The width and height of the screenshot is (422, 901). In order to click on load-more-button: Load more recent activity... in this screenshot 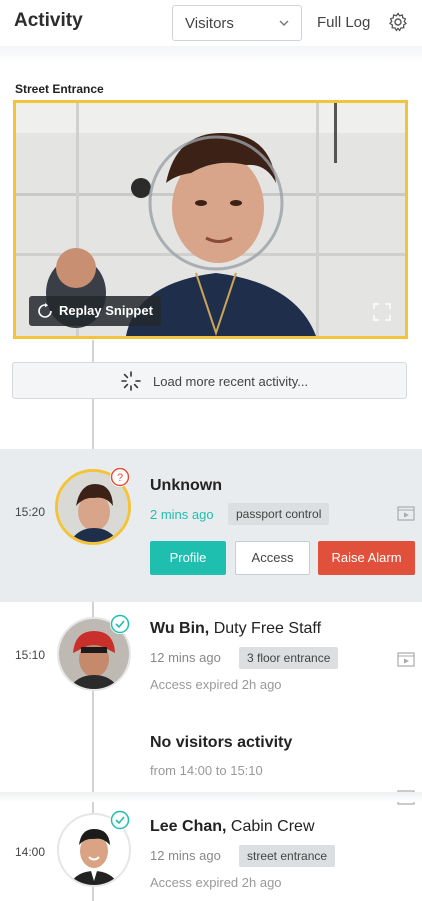, I will do `click(209, 380)`.